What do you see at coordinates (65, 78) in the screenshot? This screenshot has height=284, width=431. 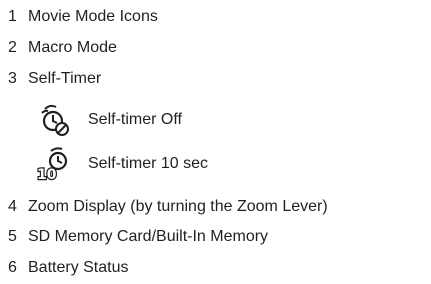 I see `item-label: Self-Timer` at bounding box center [65, 78].